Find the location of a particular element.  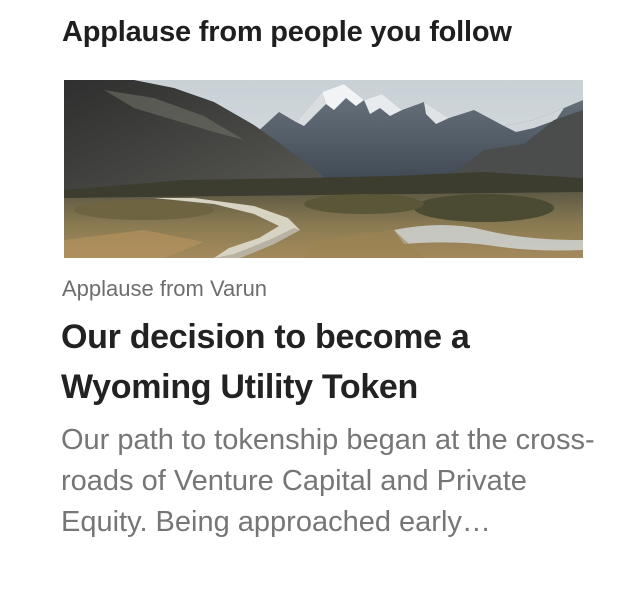

applause-from-label: Applause from Varun is located at coordinates (165, 288).